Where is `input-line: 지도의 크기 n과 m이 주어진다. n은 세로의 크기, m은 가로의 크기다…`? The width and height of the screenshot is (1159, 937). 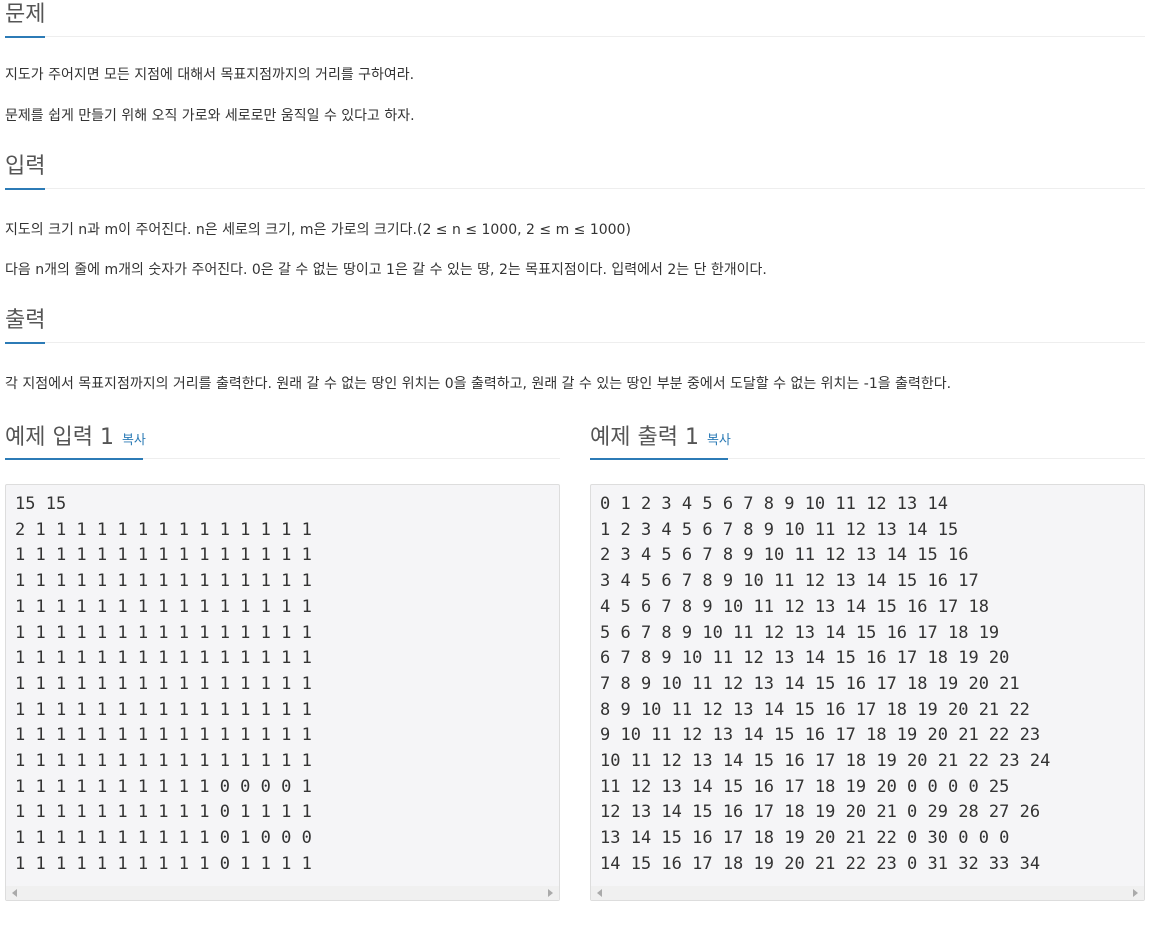
input-line: 지도의 크기 n과 m이 주어진다. n은 세로의 크기, m은 가로의 크기다… is located at coordinates (318, 230).